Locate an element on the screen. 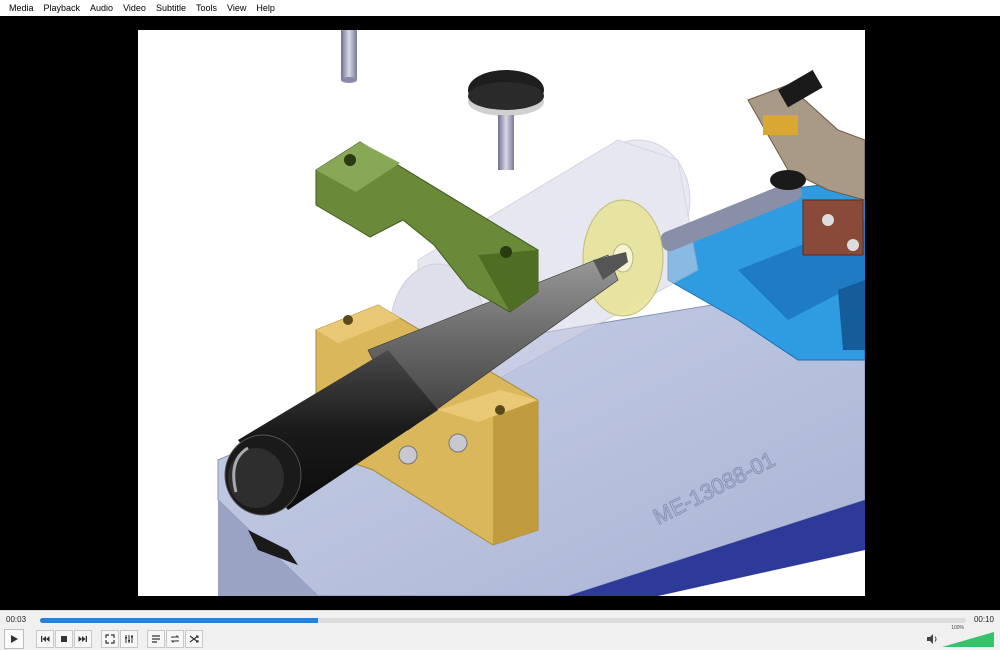 This screenshot has height=650, width=1000. extended-settings-button is located at coordinates (129, 639).